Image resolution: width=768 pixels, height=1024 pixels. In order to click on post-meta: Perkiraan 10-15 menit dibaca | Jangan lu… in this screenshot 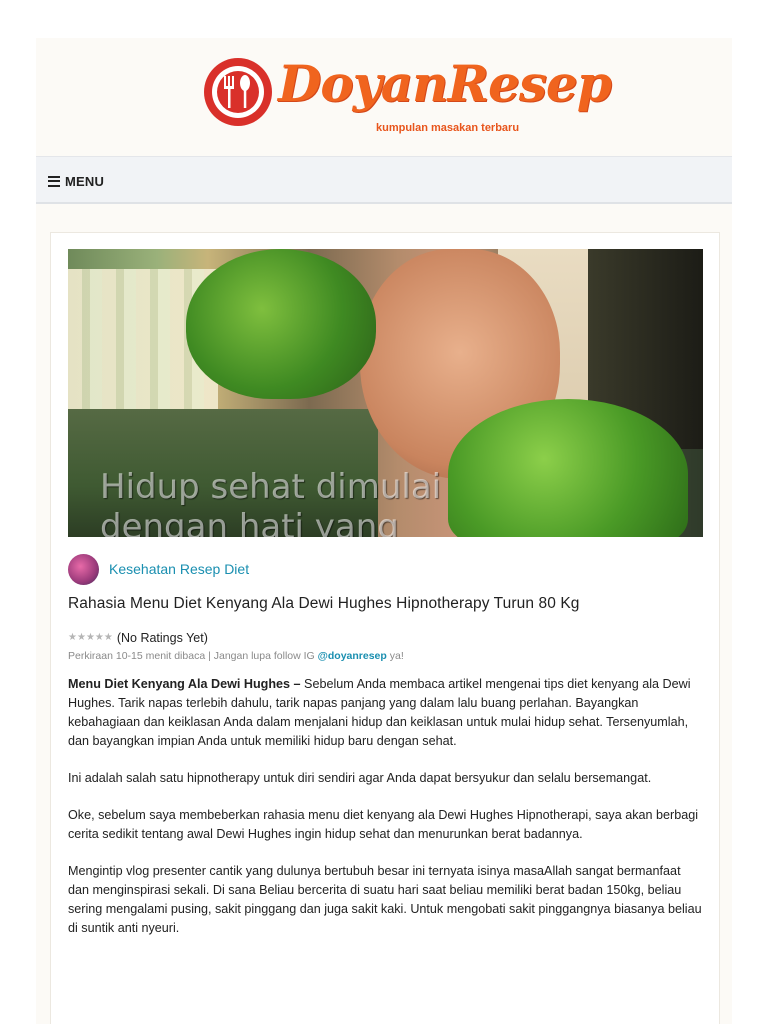, I will do `click(236, 656)`.